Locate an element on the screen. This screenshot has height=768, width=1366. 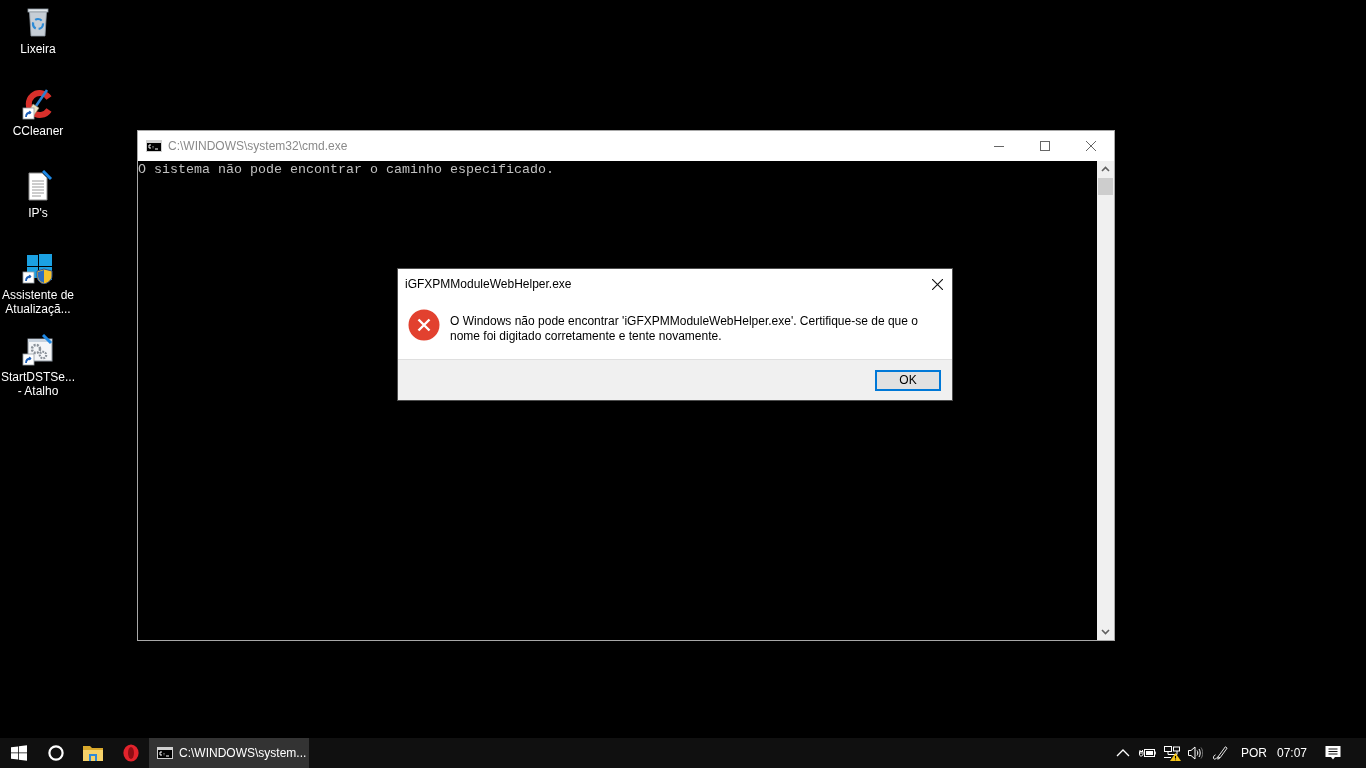
scrollbar is located at coordinates (1105, 400).